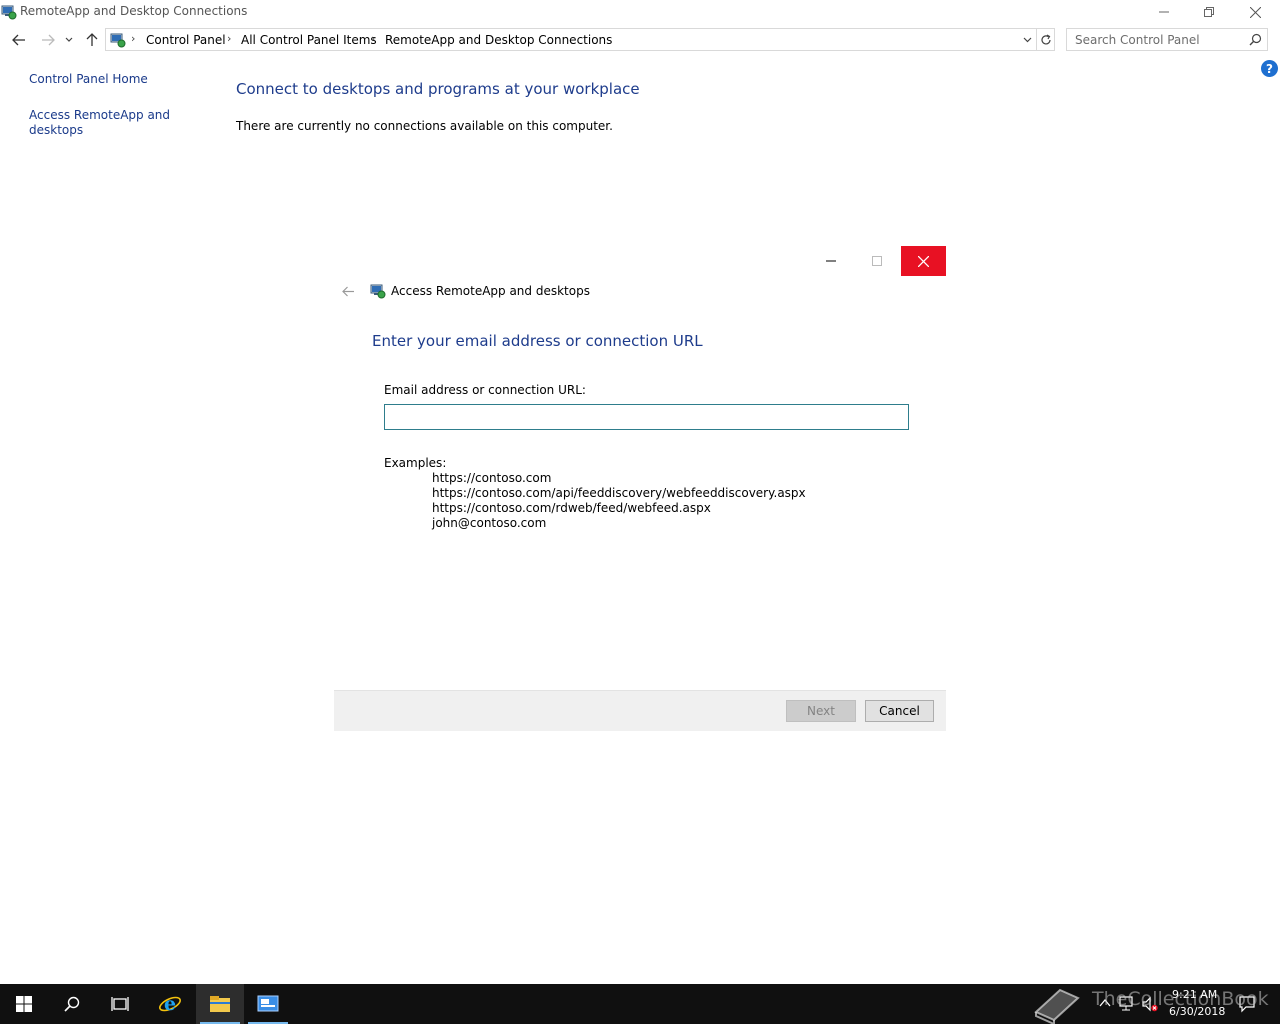  I want to click on task-view-button, so click(120, 1004).